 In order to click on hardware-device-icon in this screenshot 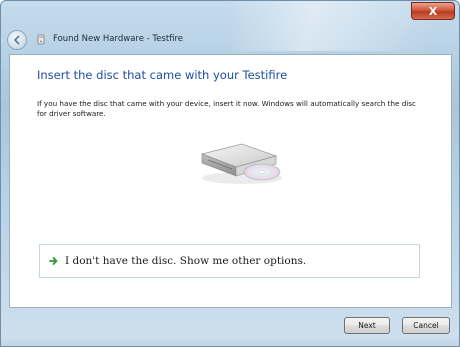, I will do `click(41, 39)`.